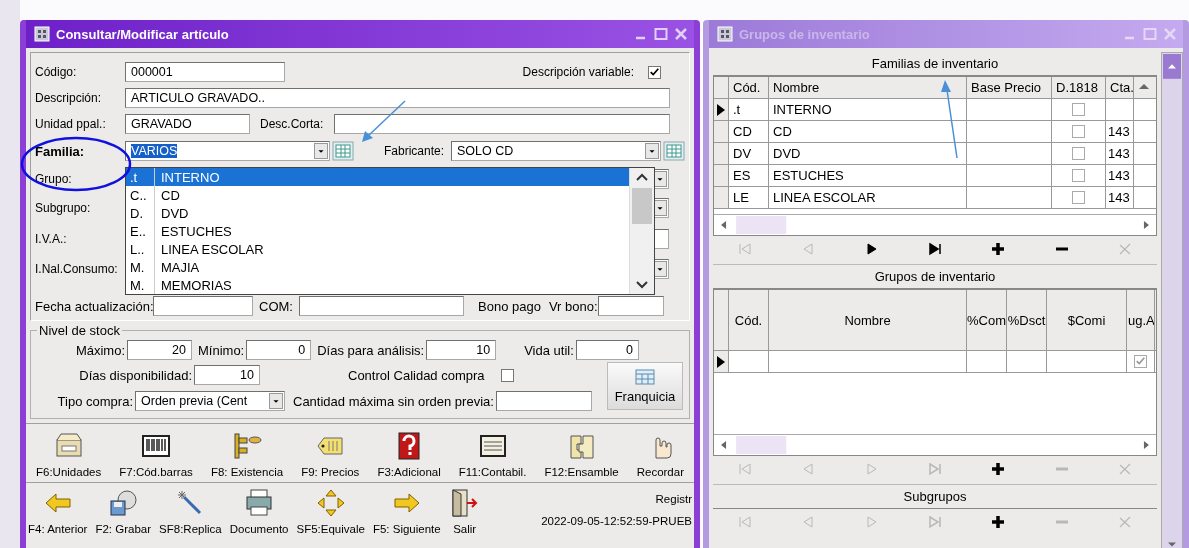 The image size is (1189, 548). What do you see at coordinates (381, 306) in the screenshot?
I see `com-field` at bounding box center [381, 306].